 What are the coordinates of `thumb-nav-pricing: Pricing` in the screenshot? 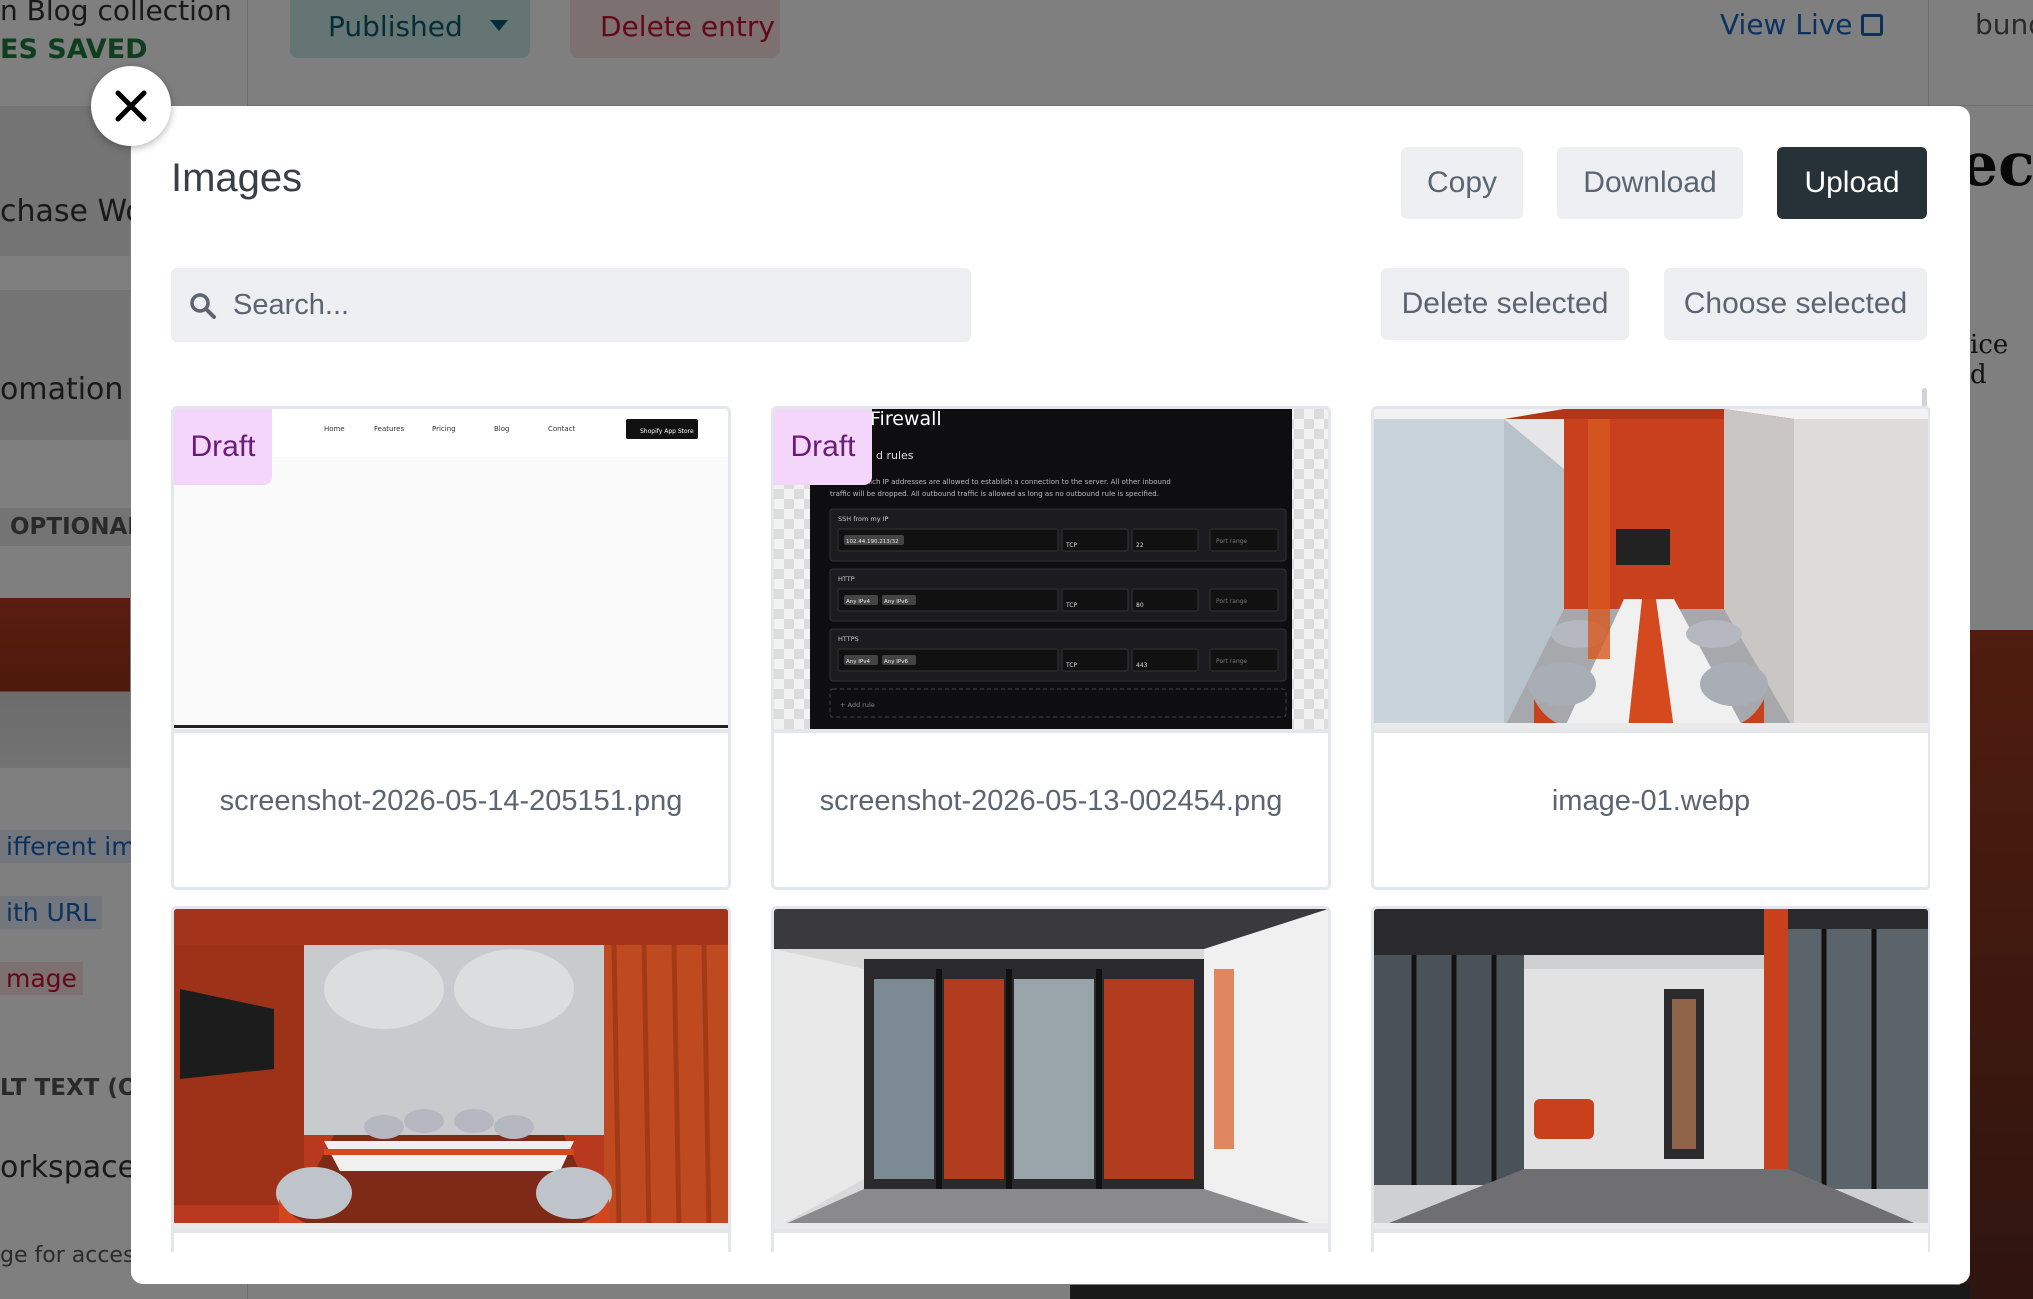 It's located at (444, 429).